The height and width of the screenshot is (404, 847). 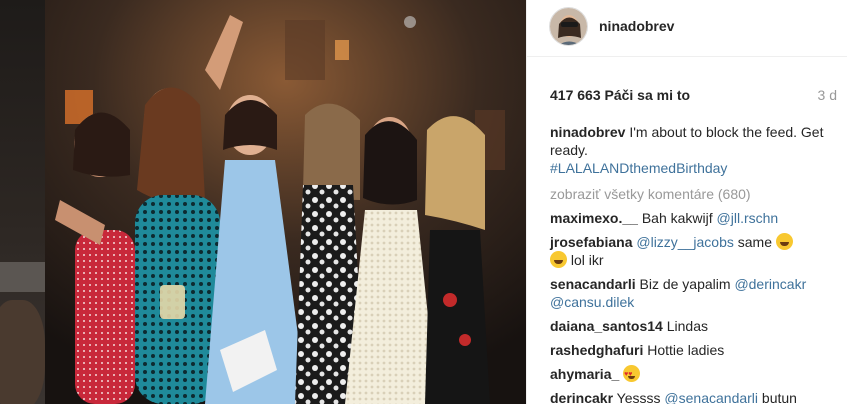 I want to click on comment-username: senacandarli, so click(x=593, y=284).